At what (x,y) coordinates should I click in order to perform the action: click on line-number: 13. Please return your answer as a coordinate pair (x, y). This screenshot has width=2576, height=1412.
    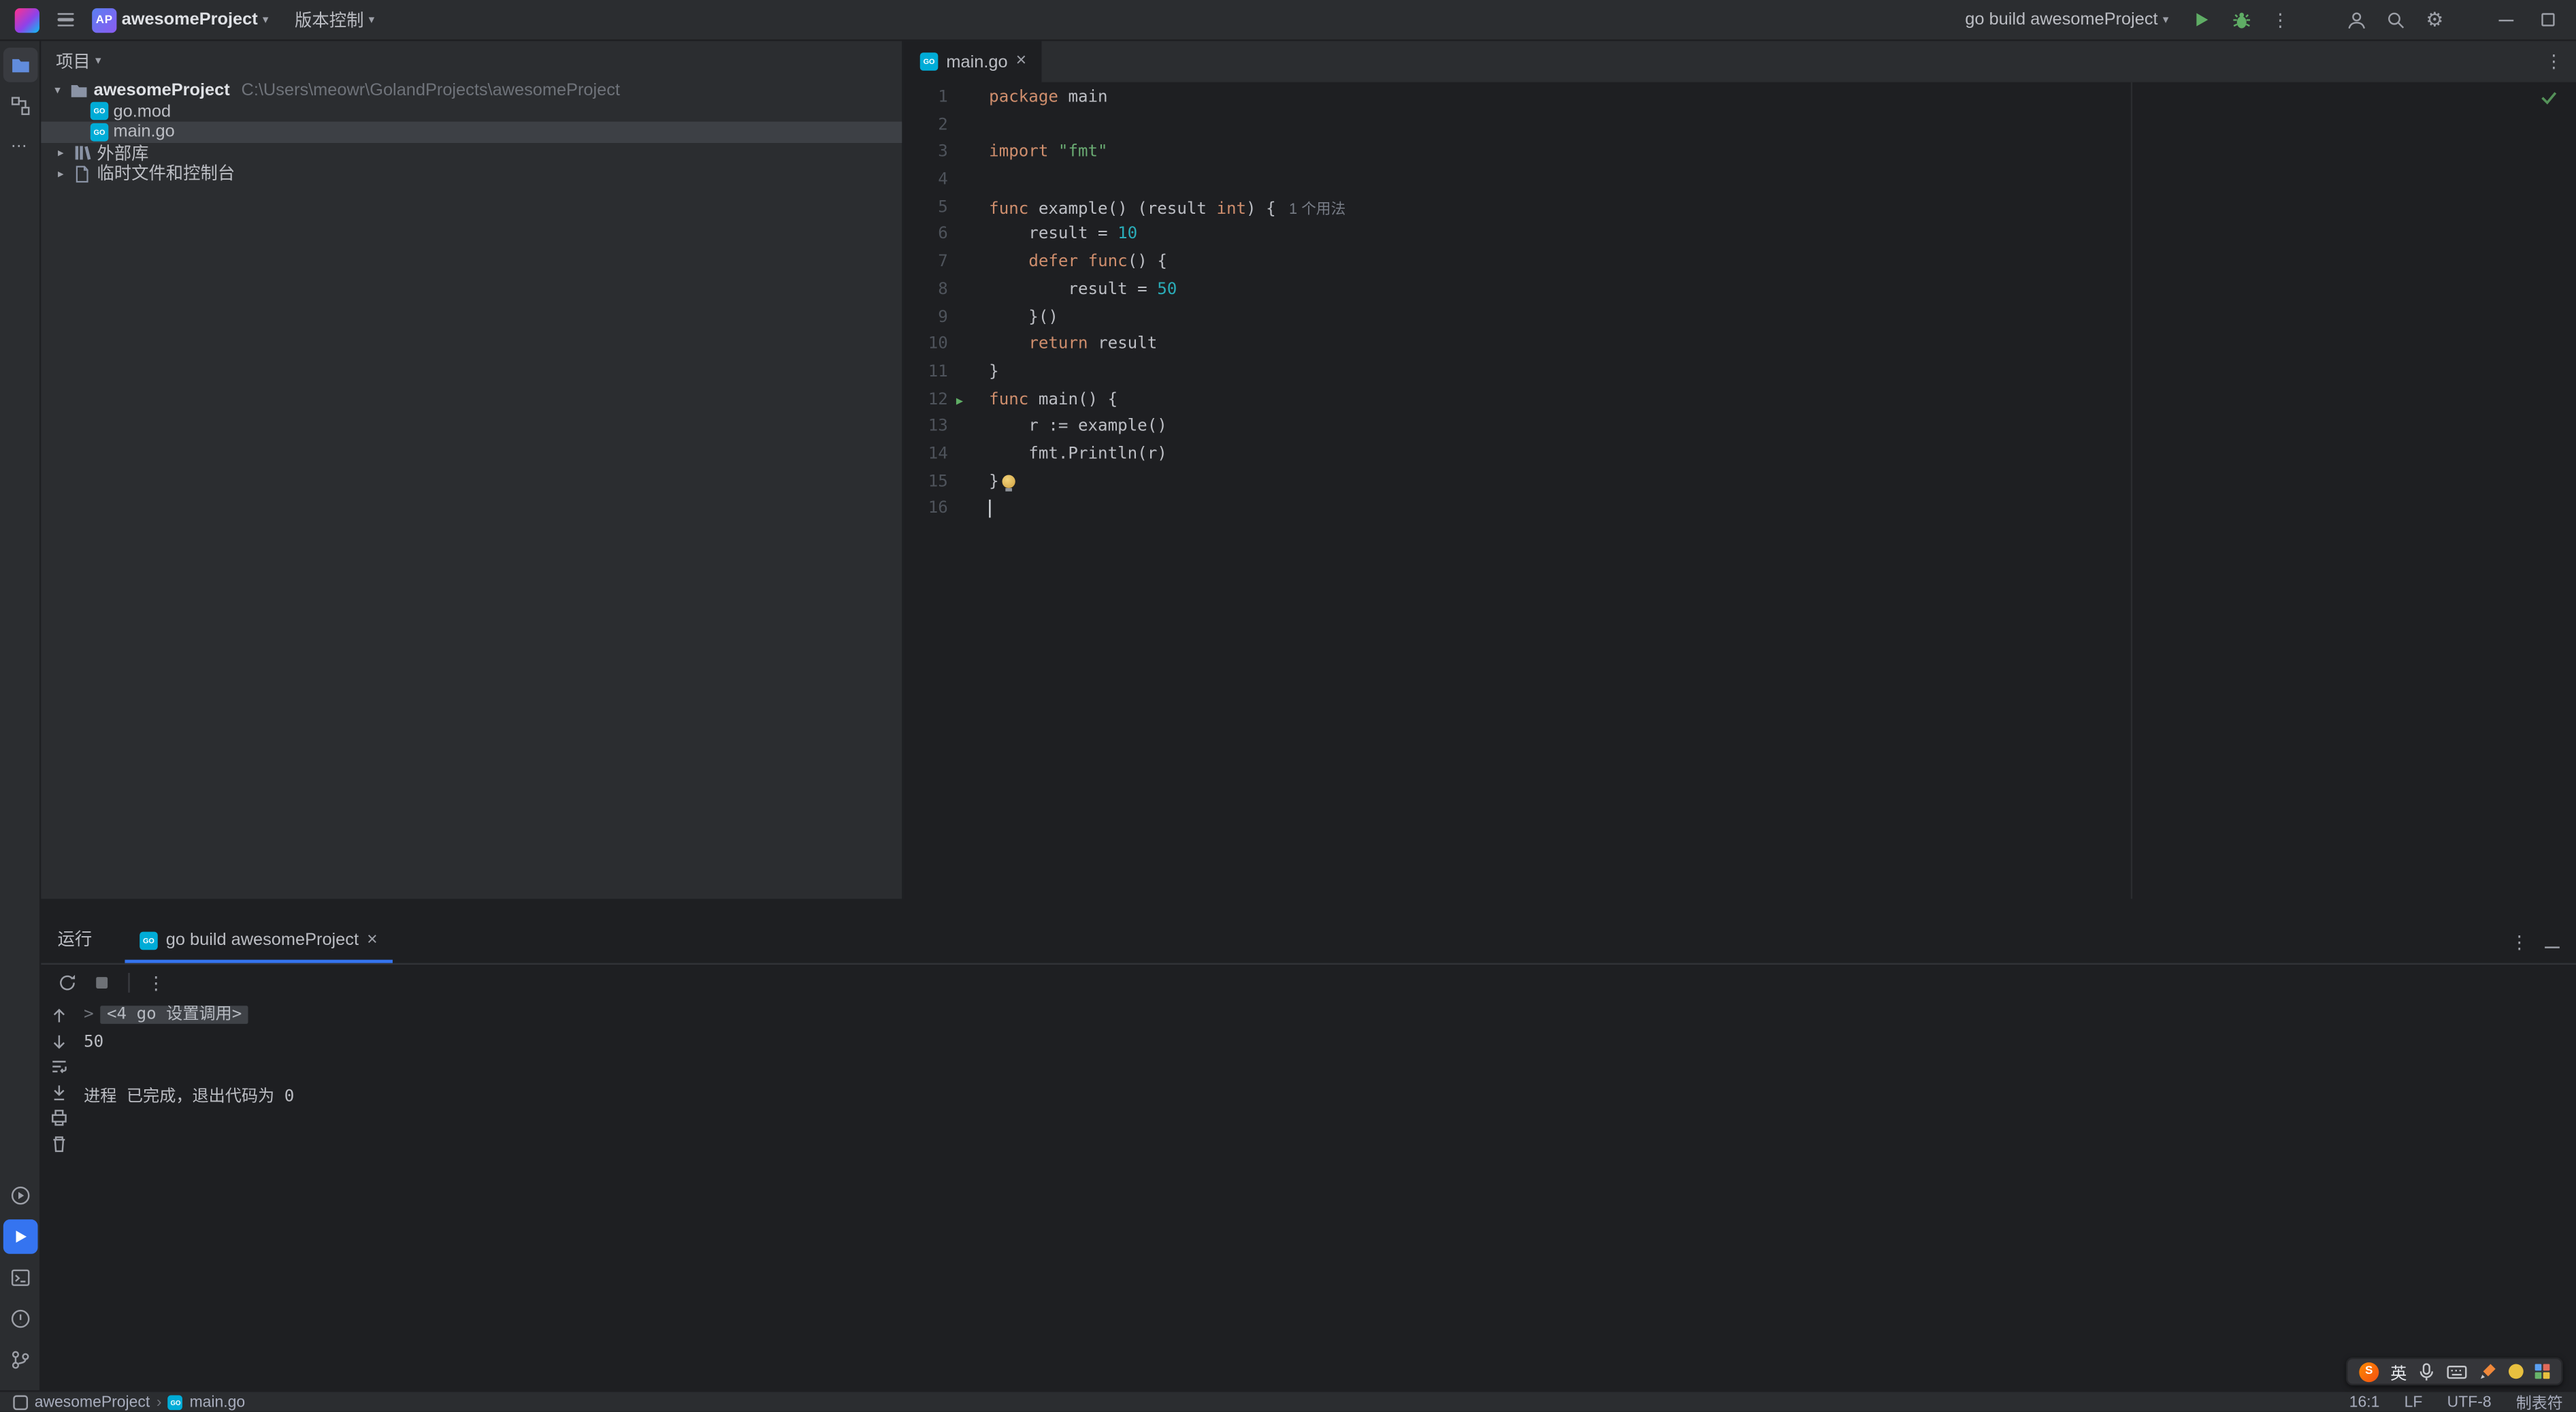
    Looking at the image, I should click on (926, 428).